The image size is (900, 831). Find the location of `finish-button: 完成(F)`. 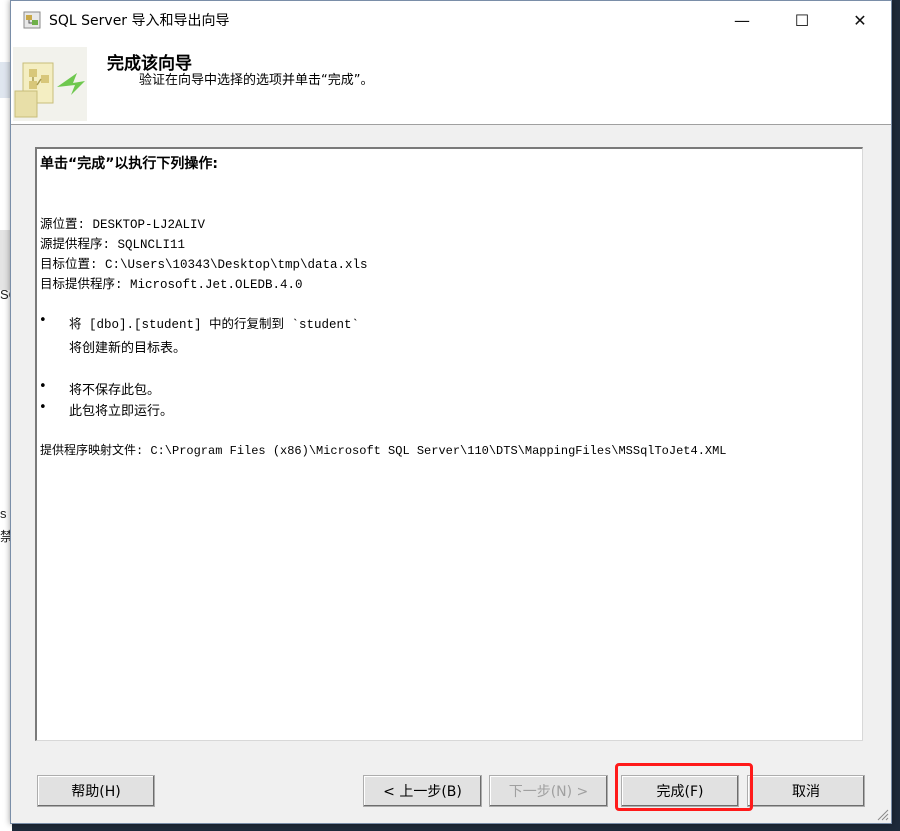

finish-button: 完成(F) is located at coordinates (680, 791).